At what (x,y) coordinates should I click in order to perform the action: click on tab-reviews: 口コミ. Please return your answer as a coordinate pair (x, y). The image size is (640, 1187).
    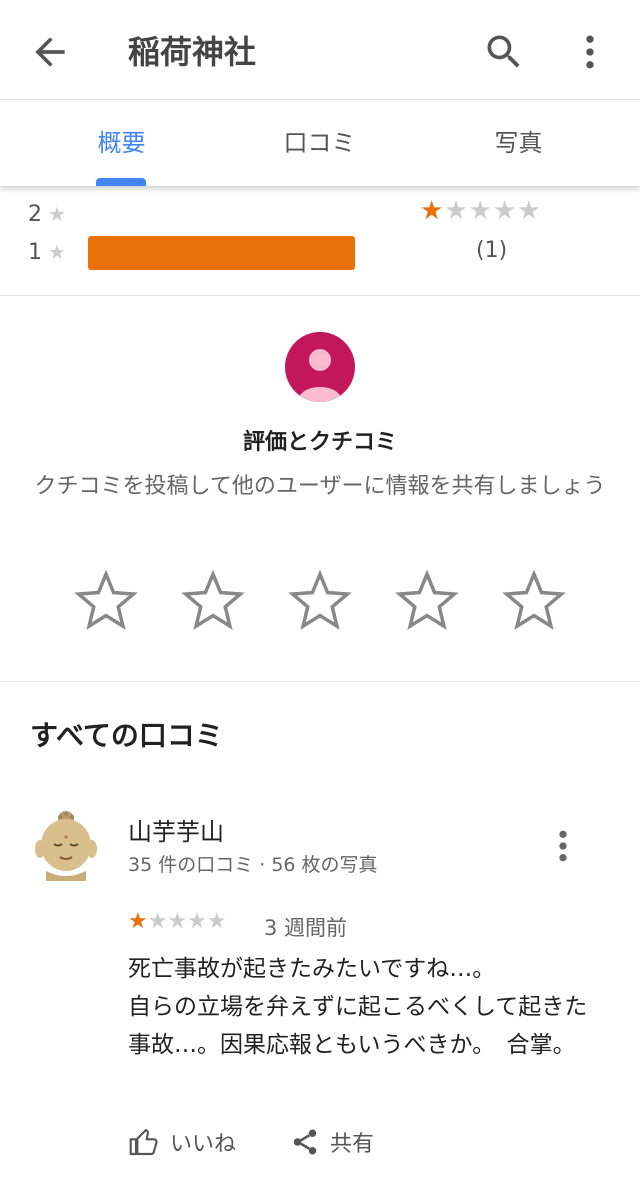
    Looking at the image, I should click on (319, 143).